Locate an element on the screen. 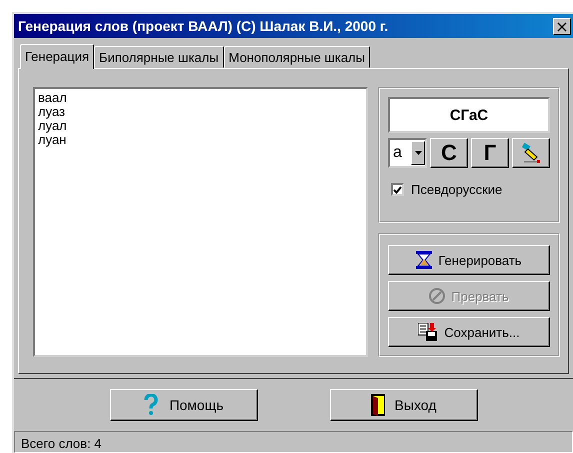 The width and height of the screenshot is (573, 453). status-bar: Всего слов: 4 is located at coordinates (293, 442).